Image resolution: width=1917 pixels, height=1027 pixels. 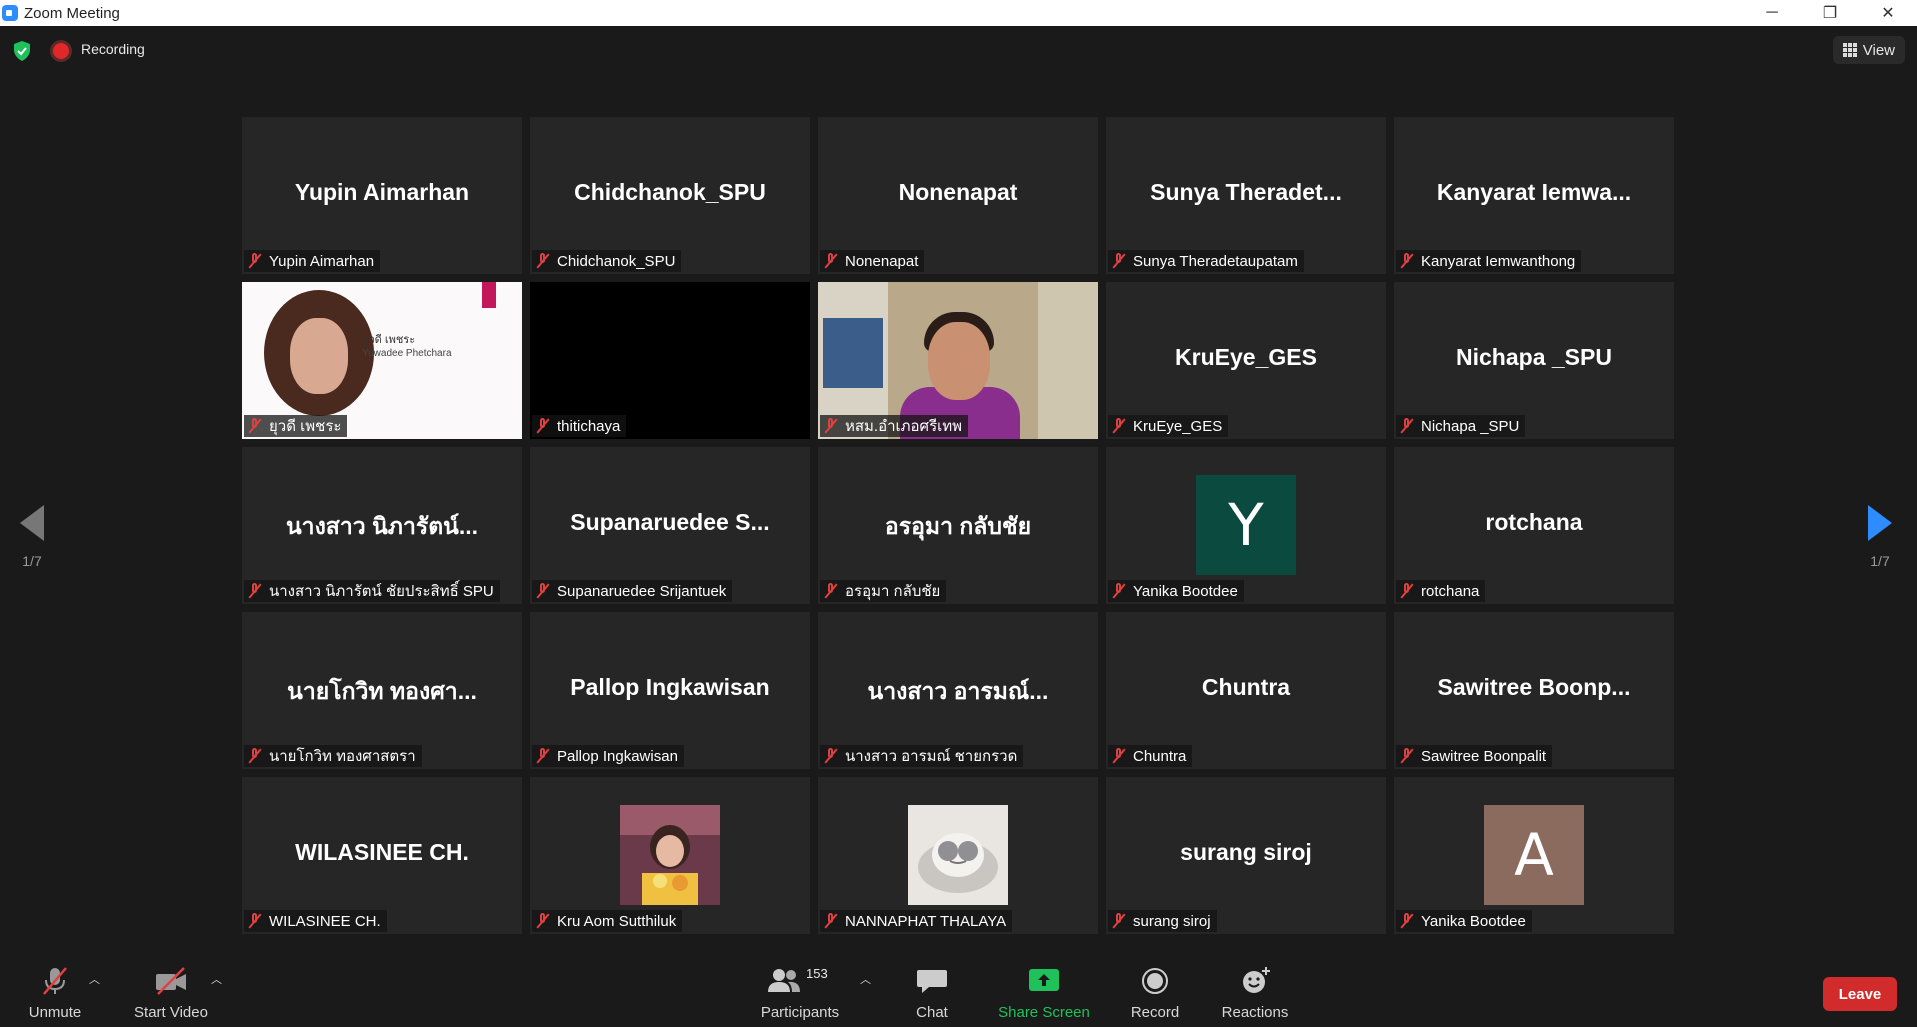 What do you see at coordinates (958, 192) in the screenshot?
I see `participant-display-name: Nonenapat` at bounding box center [958, 192].